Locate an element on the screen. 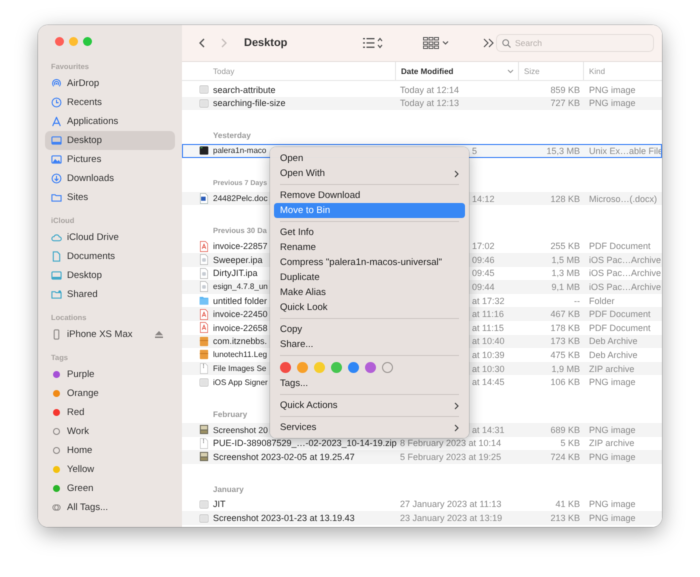 The width and height of the screenshot is (700, 577). size-cell: 15,3 MB is located at coordinates (563, 151).